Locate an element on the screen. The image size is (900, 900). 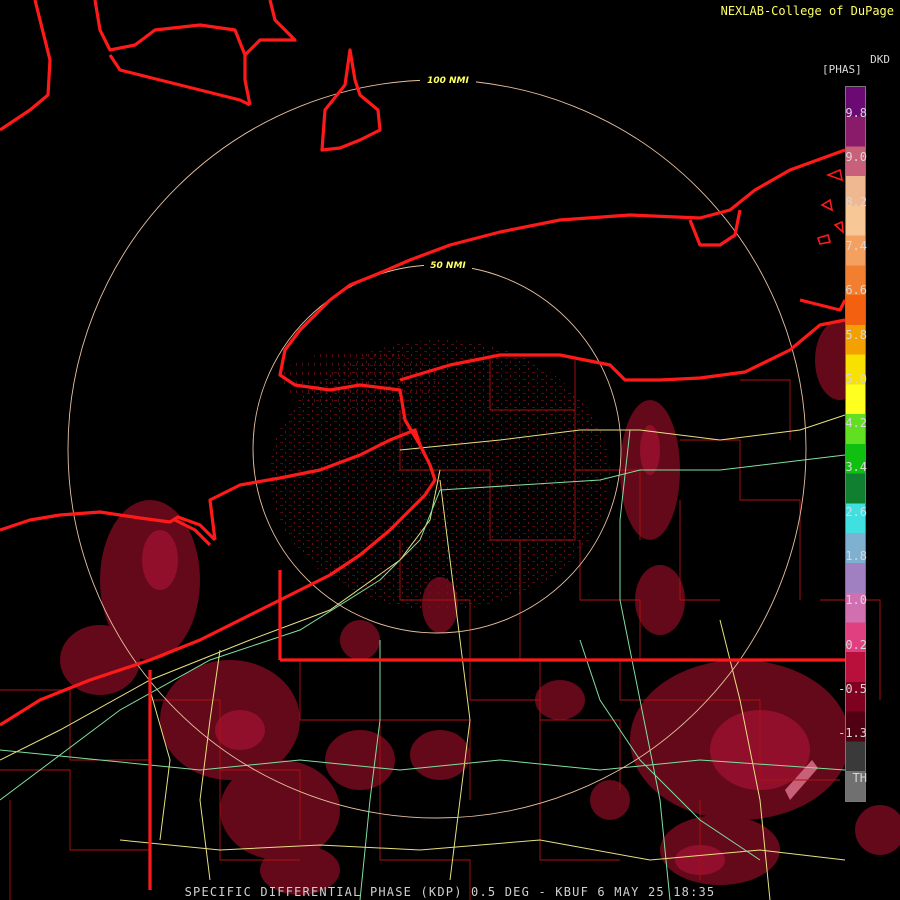
color-scale-tick: -0.5 is located at coordinates (852, 688).